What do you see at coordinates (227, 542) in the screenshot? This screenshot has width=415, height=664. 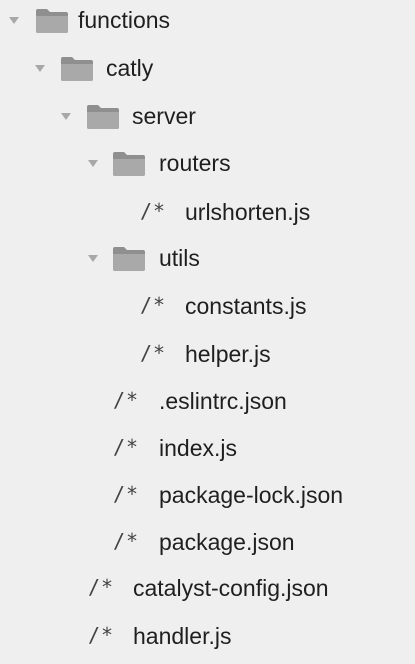 I see `tree-item-label: package.json` at bounding box center [227, 542].